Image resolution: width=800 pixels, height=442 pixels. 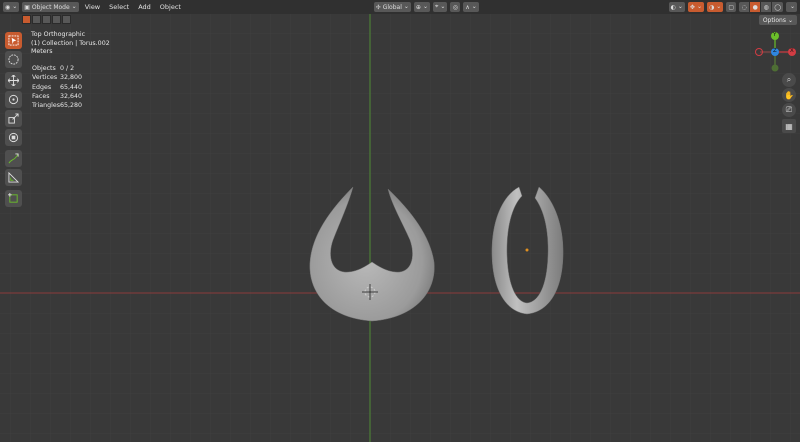 I want to click on overlay-toggle-button: ◑, so click(x=715, y=7).